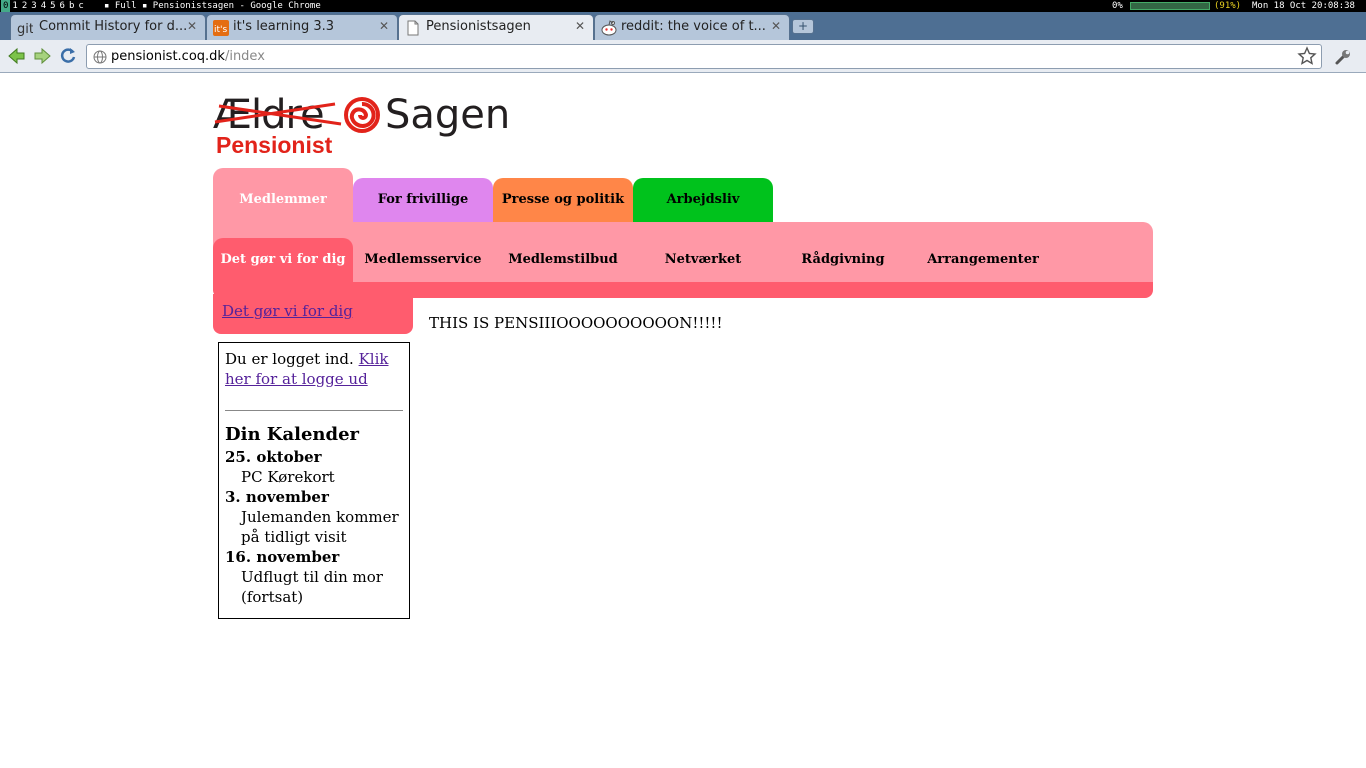 Image resolution: width=1366 pixels, height=768 pixels. I want to click on reddit-icon, so click(609, 28).